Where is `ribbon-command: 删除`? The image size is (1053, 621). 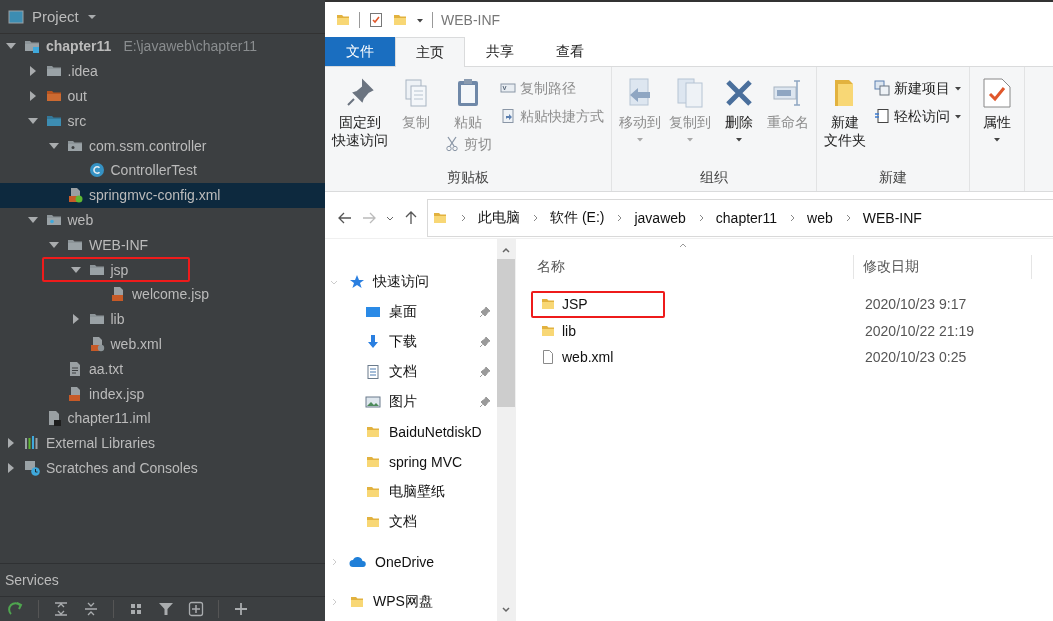
ribbon-command: 删除 is located at coordinates (739, 108).